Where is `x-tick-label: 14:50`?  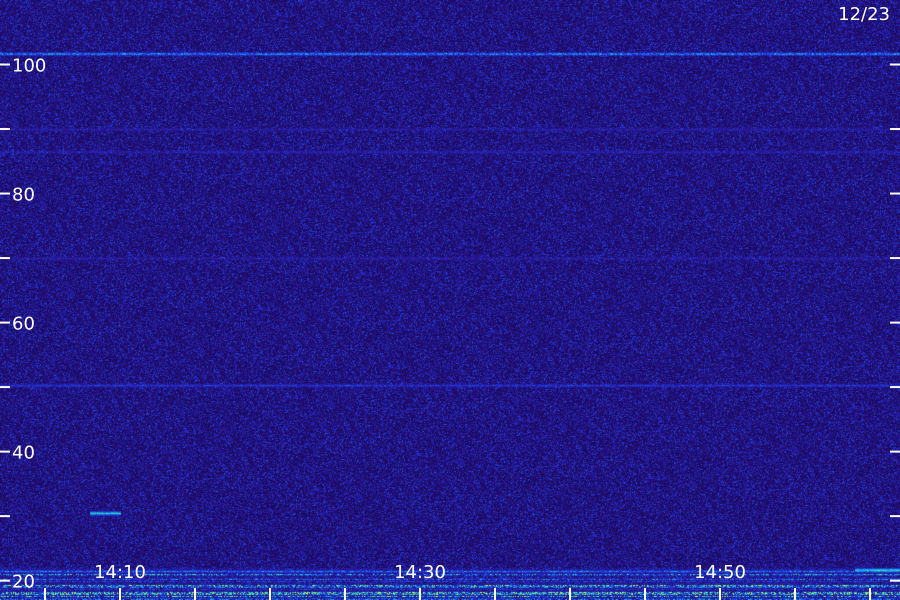 x-tick-label: 14:50 is located at coordinates (720, 572).